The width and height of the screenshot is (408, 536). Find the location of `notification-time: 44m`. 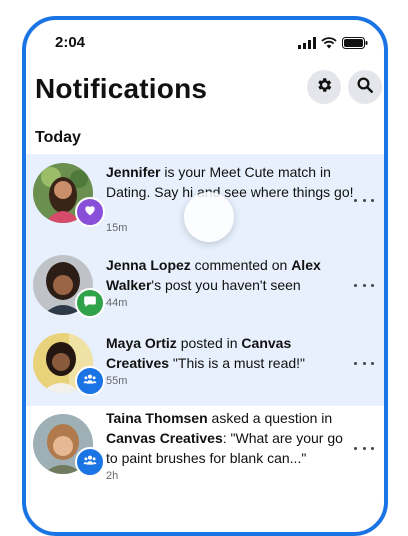

notification-time: 44m is located at coordinates (117, 303).